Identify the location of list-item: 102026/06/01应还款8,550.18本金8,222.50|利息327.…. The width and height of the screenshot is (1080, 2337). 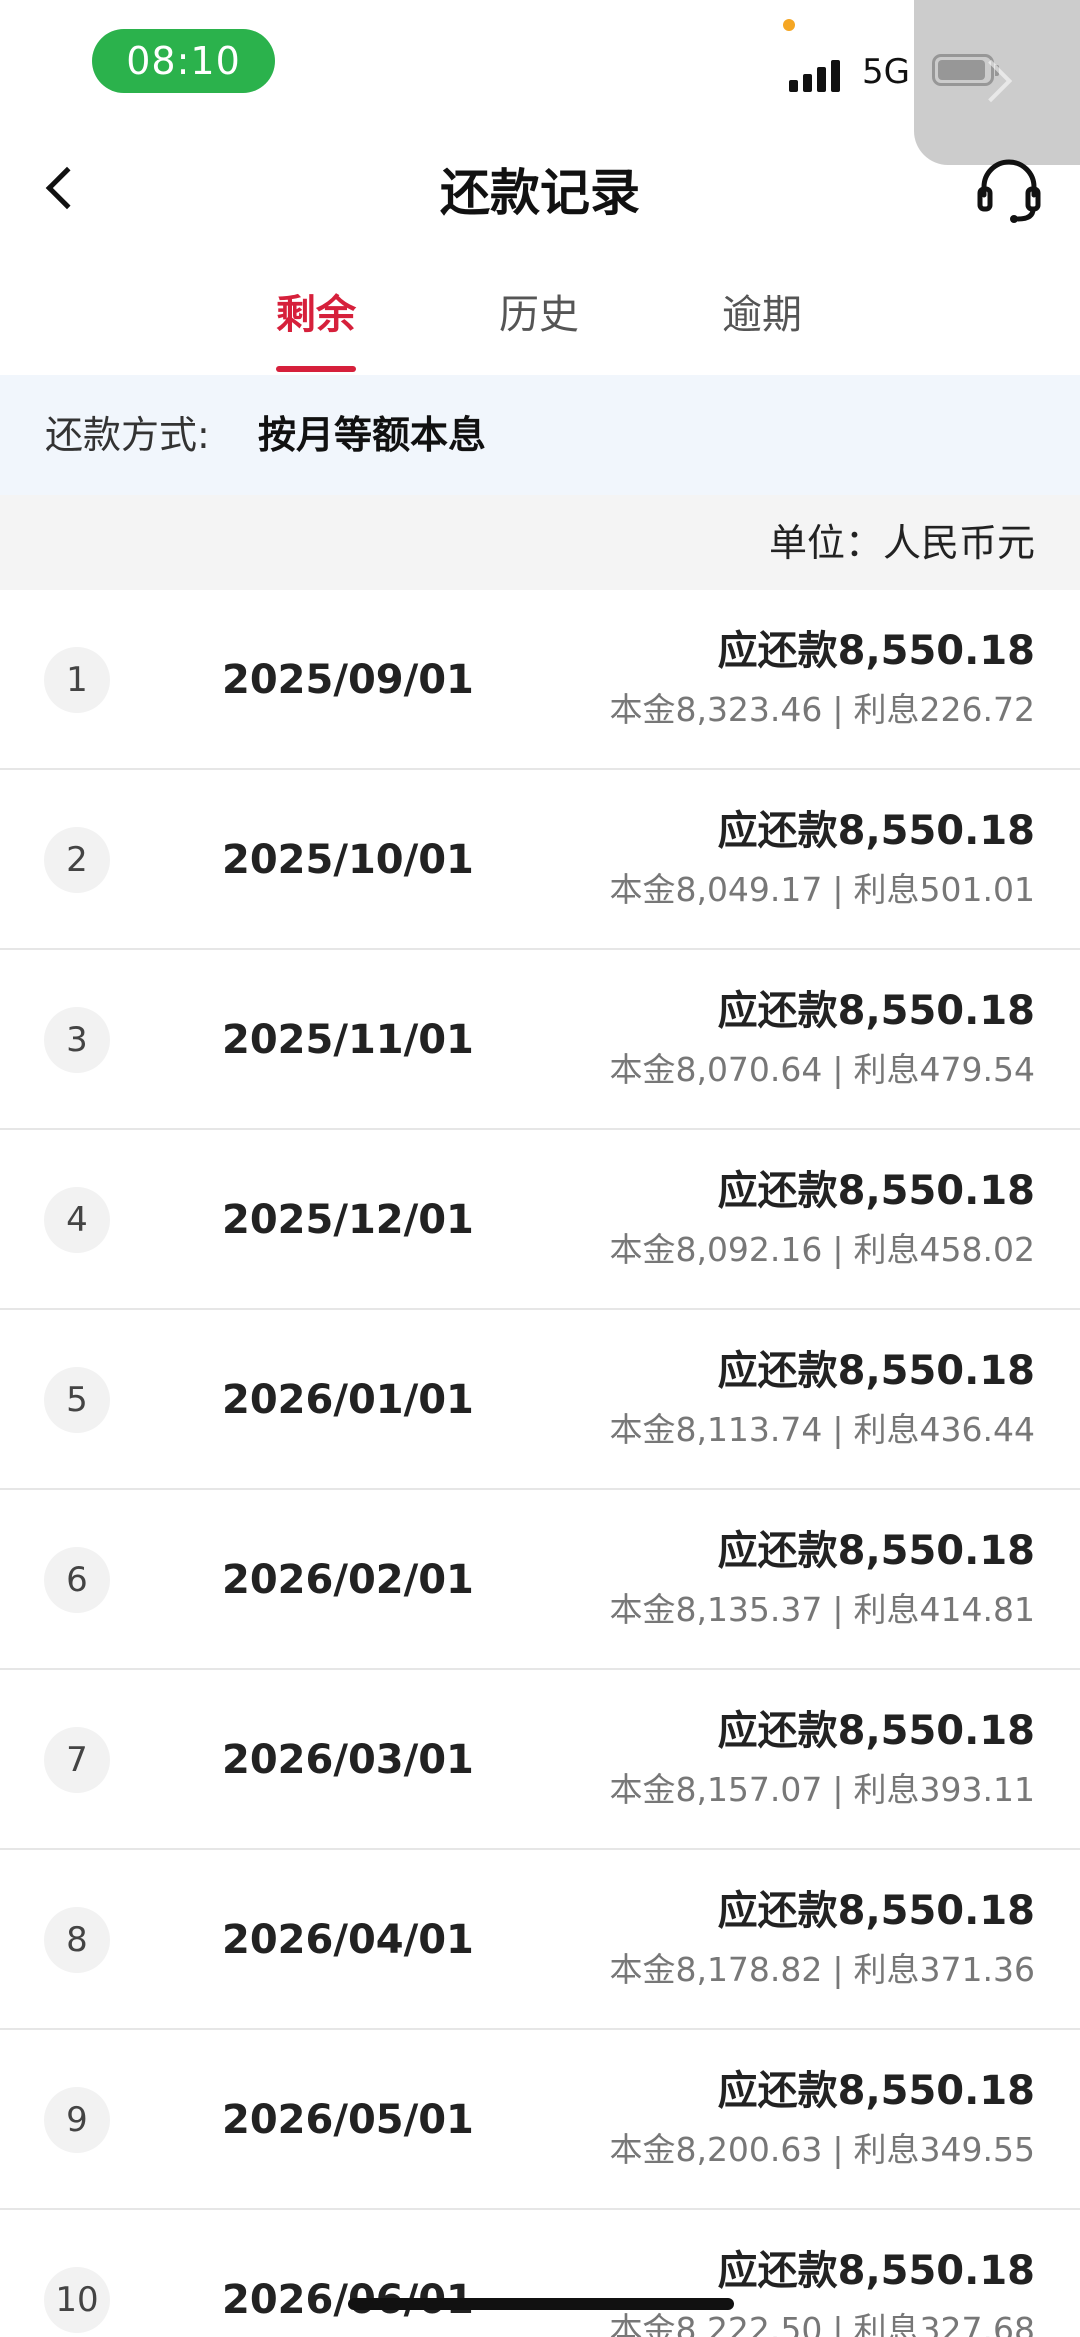
(540, 2273).